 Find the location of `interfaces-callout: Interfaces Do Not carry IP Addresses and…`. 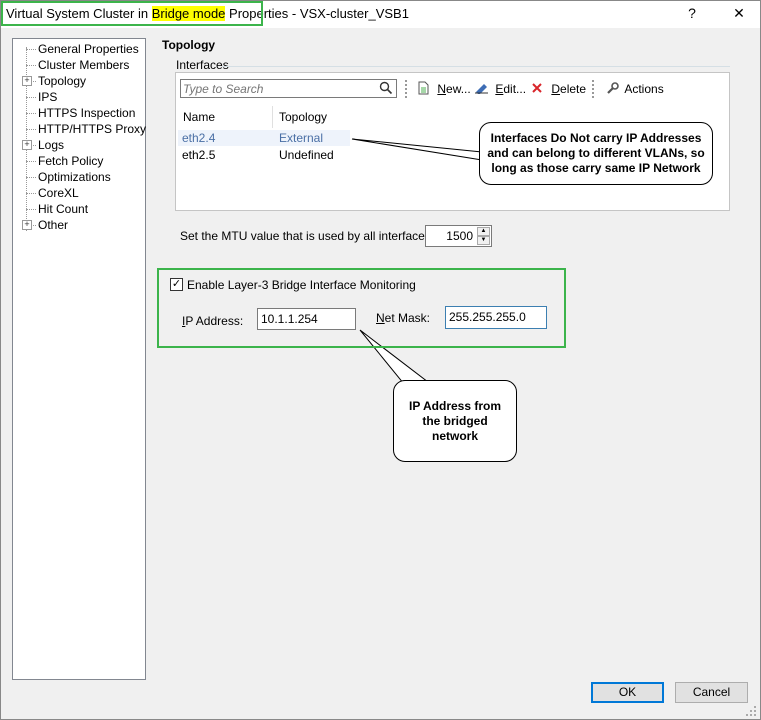

interfaces-callout: Interfaces Do Not carry IP Addresses and… is located at coordinates (596, 153).